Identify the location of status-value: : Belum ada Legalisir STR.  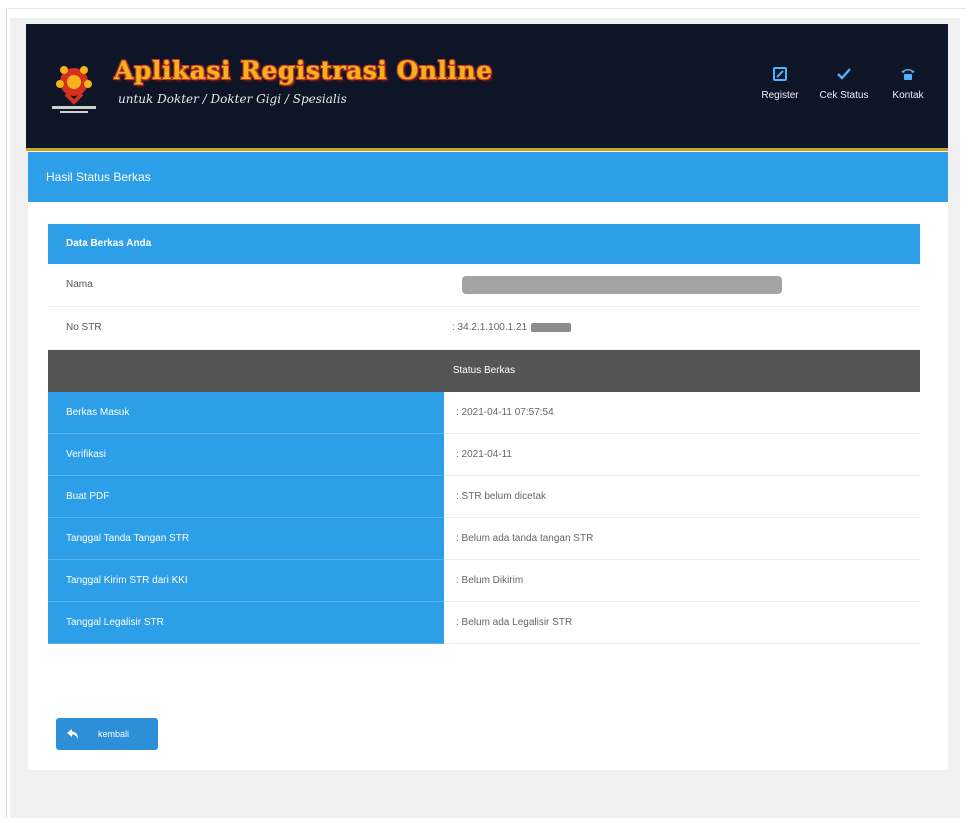
(682, 623).